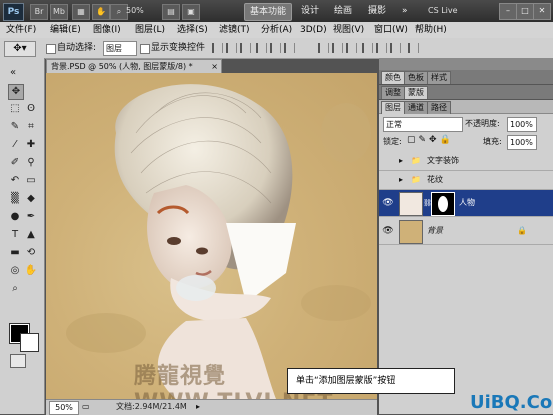 This screenshot has height=415, width=553. What do you see at coordinates (15, 145) in the screenshot?
I see `eyedropper-tool-icon: ⁄` at bounding box center [15, 145].